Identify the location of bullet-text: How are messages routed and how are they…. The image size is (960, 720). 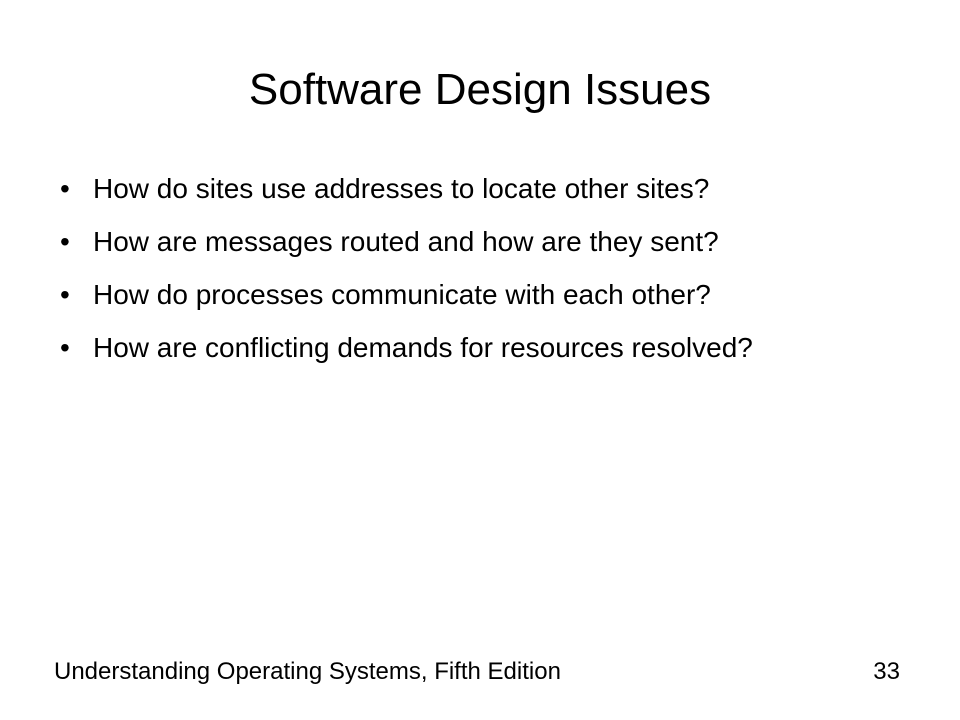
(406, 241).